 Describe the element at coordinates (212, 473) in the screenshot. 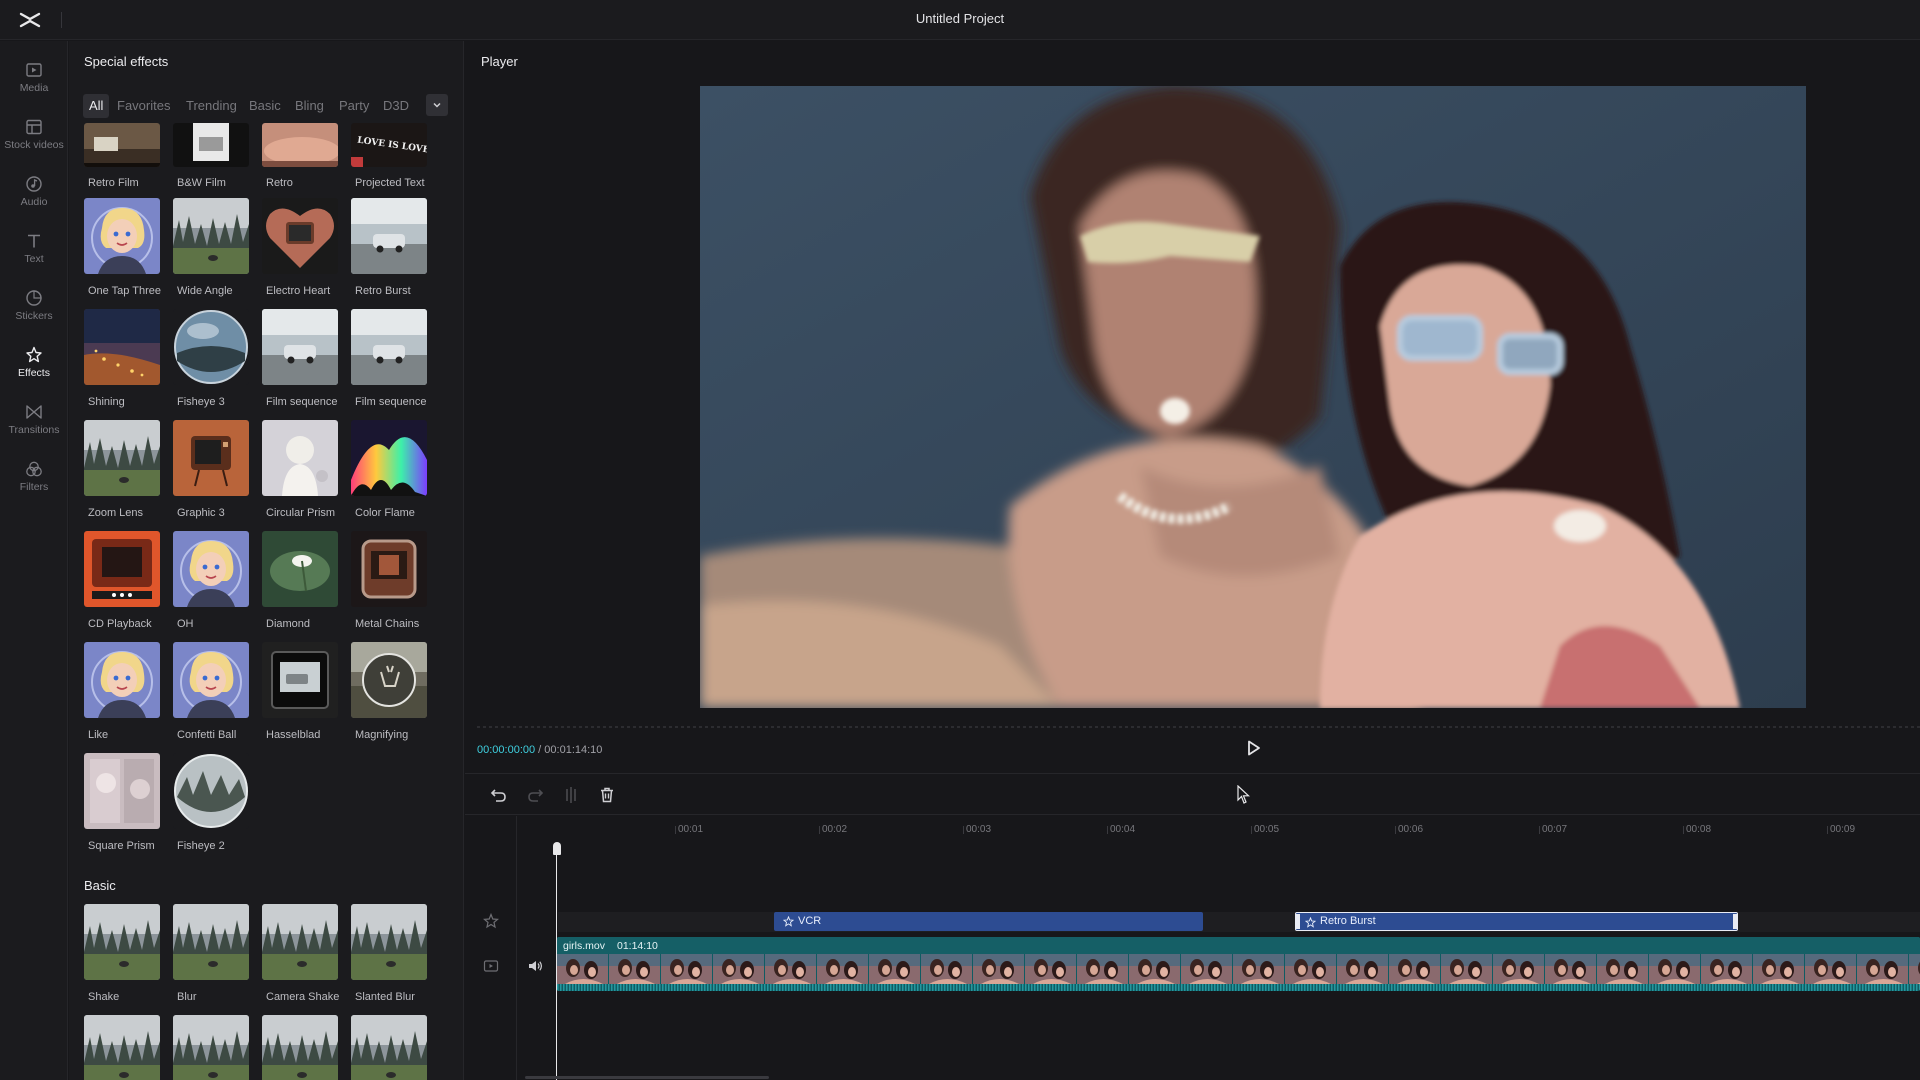

I see `effect-tile: Graphic 3` at that location.